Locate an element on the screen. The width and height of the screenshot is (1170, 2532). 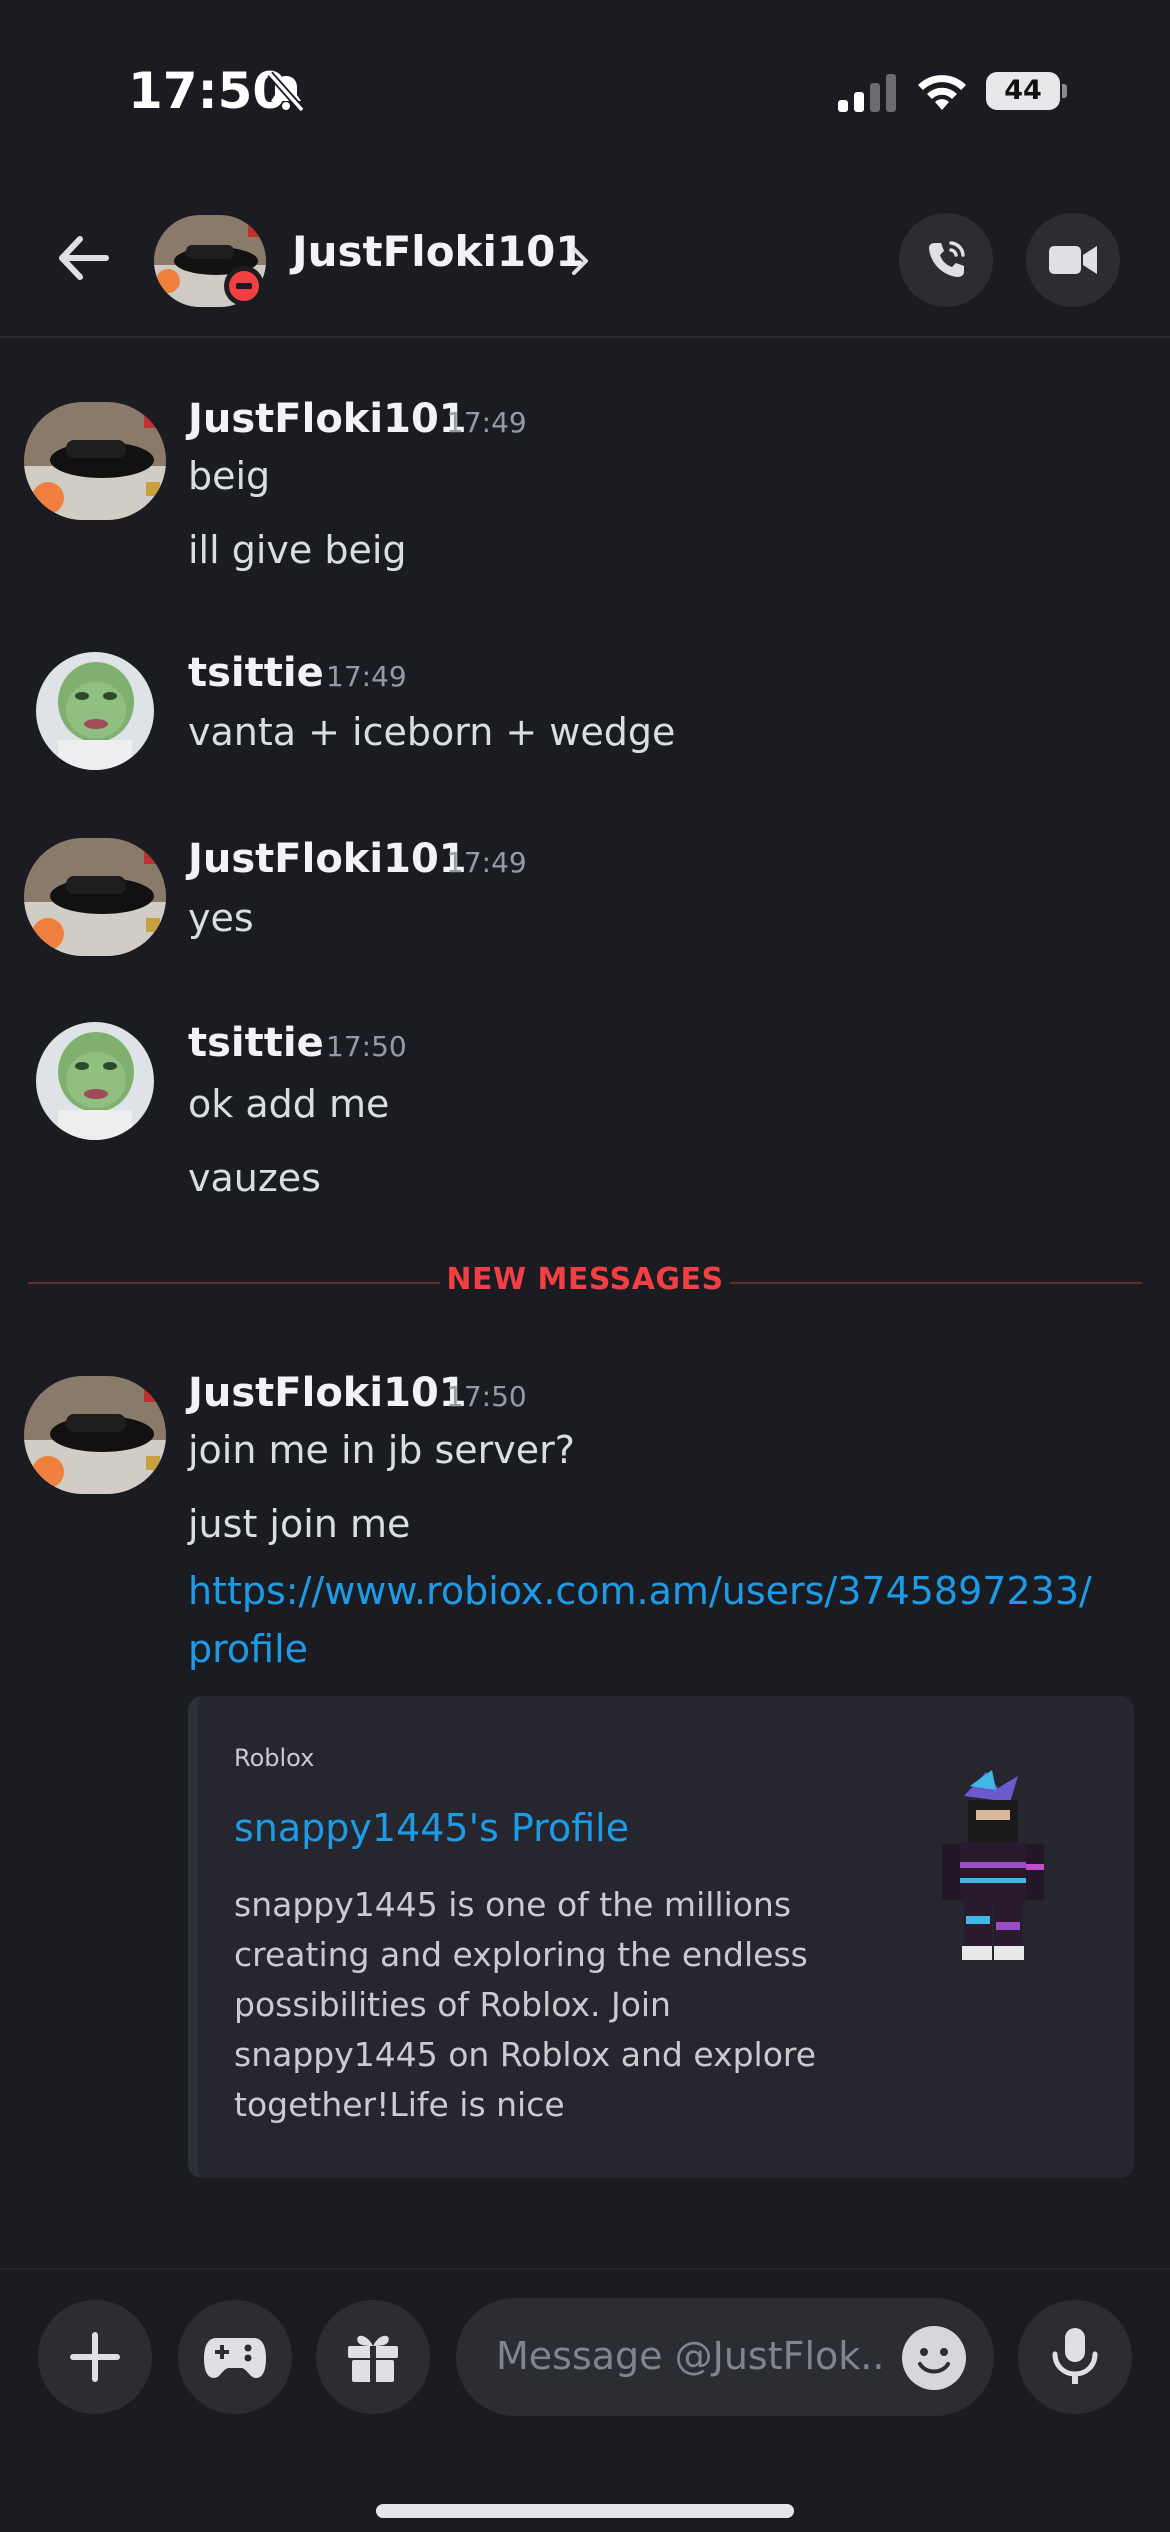
embed-title: snappy1445's Profile is located at coordinates (431, 1828).